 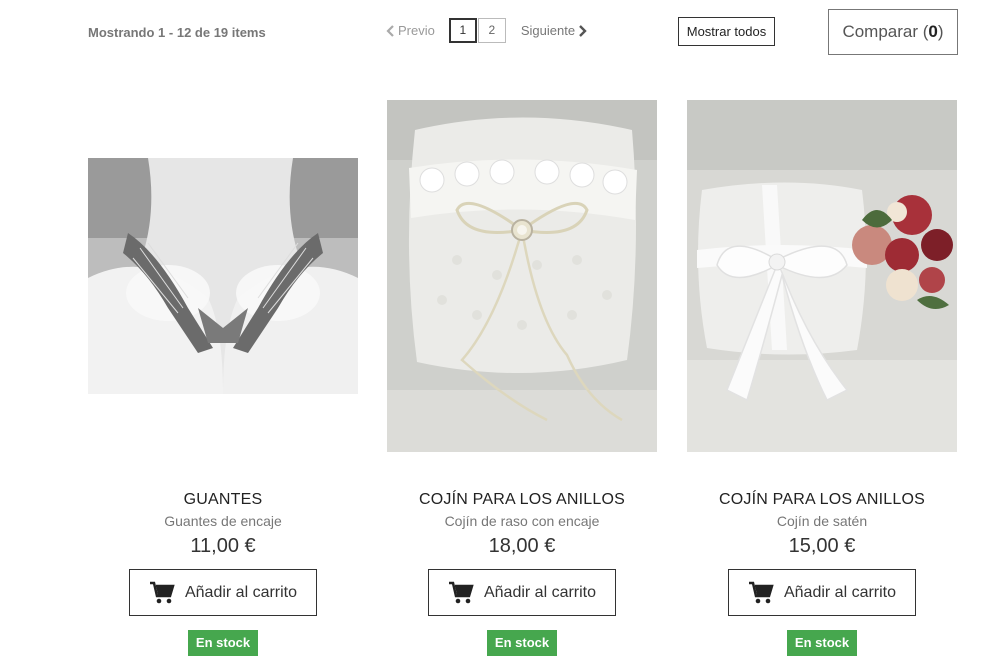 I want to click on pagination: Previo 1 2 Siguiente, so click(x=486, y=30).